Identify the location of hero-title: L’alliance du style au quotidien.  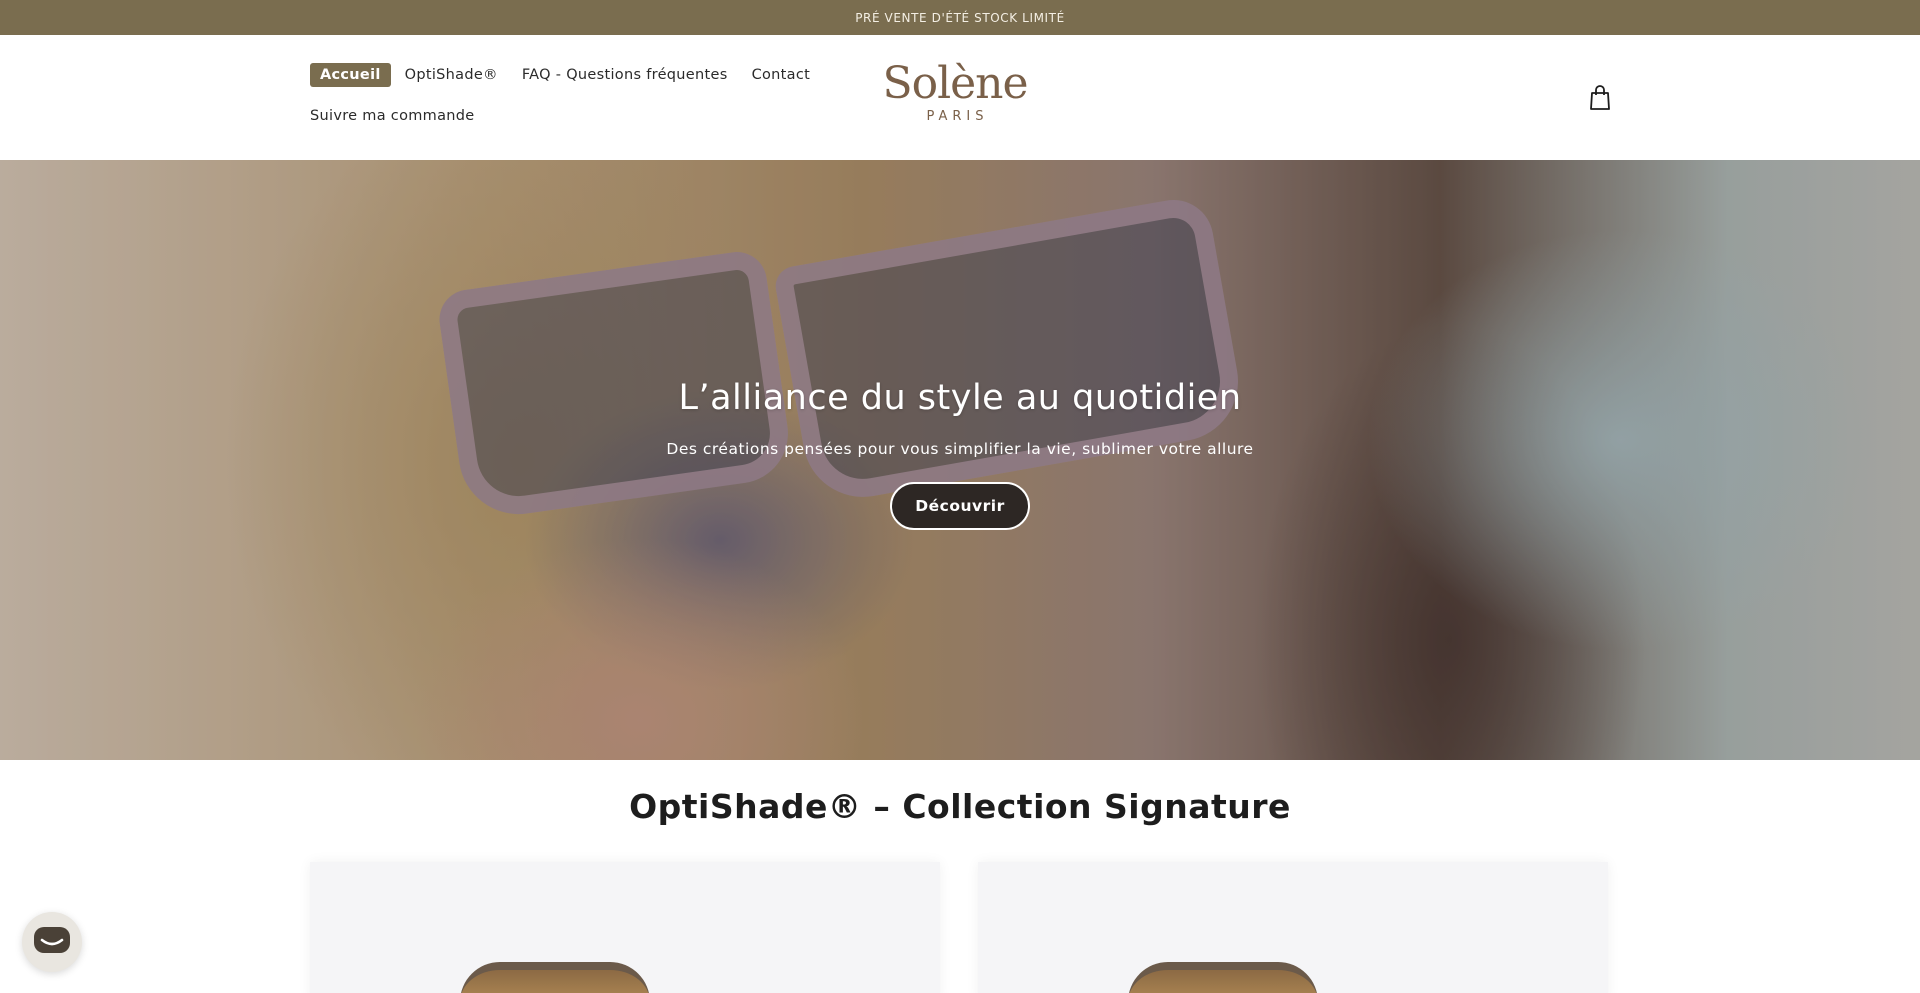
(960, 398).